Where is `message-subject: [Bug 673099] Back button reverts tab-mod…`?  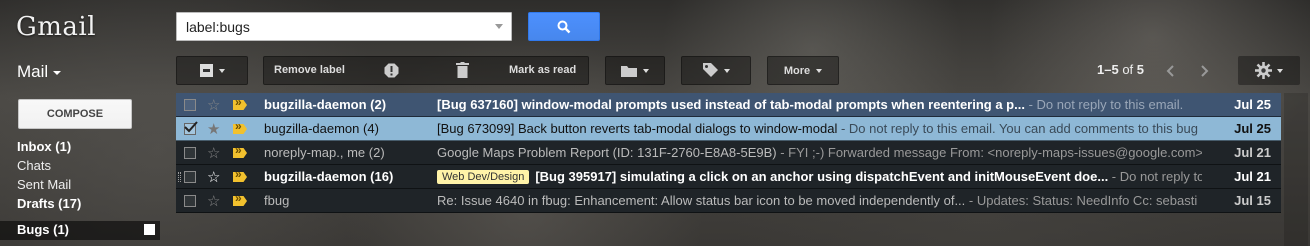 message-subject: [Bug 673099] Back button reverts tab-mod… is located at coordinates (637, 128).